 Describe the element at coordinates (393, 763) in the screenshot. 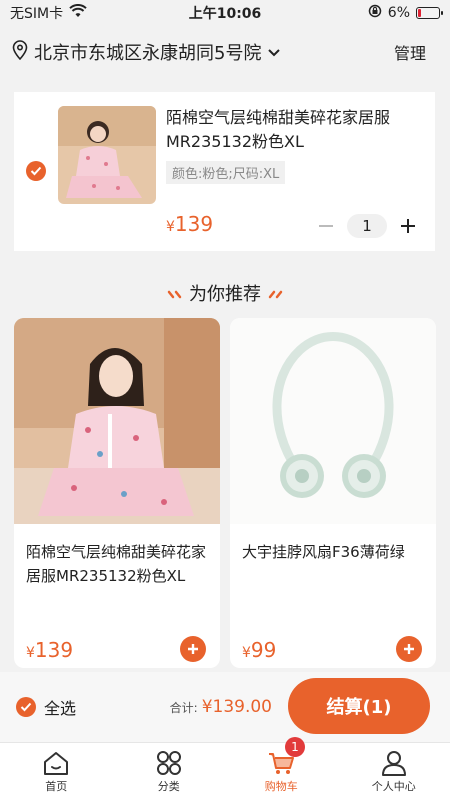

I see `user-icon` at that location.